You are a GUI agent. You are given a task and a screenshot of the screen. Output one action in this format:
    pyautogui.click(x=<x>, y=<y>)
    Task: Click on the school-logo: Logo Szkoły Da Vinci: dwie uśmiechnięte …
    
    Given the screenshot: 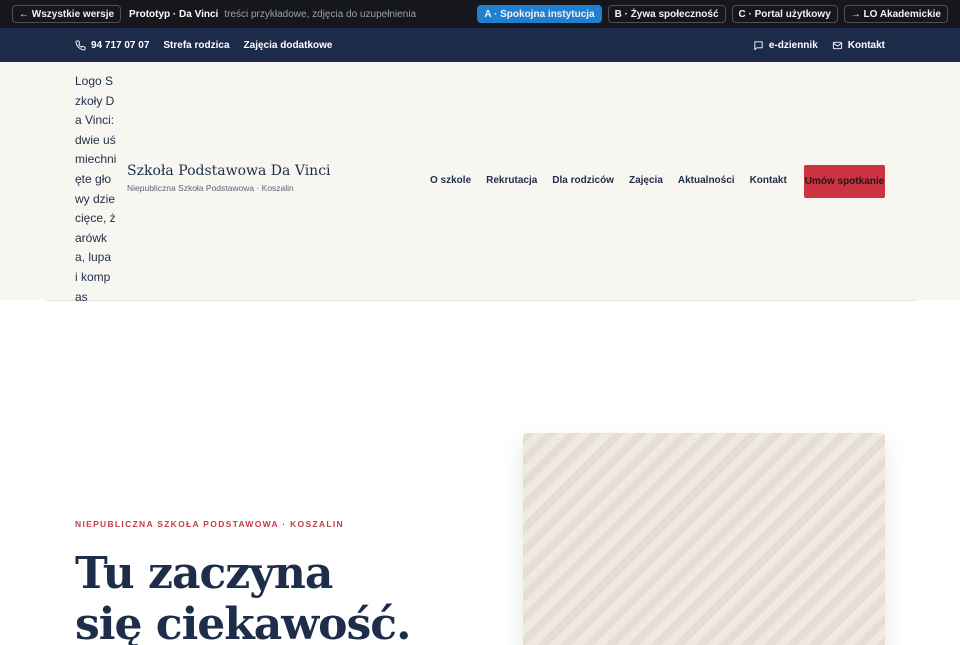 What is the action you would take?
    pyautogui.click(x=96, y=189)
    